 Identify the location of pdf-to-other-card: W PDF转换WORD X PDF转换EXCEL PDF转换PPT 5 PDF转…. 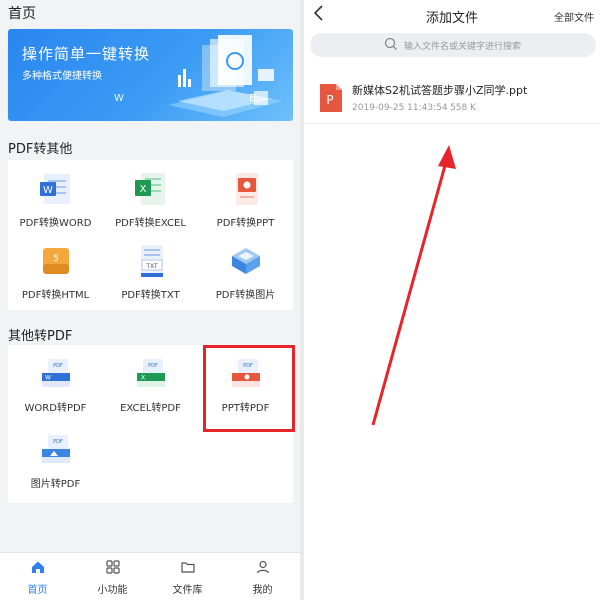
(150, 235).